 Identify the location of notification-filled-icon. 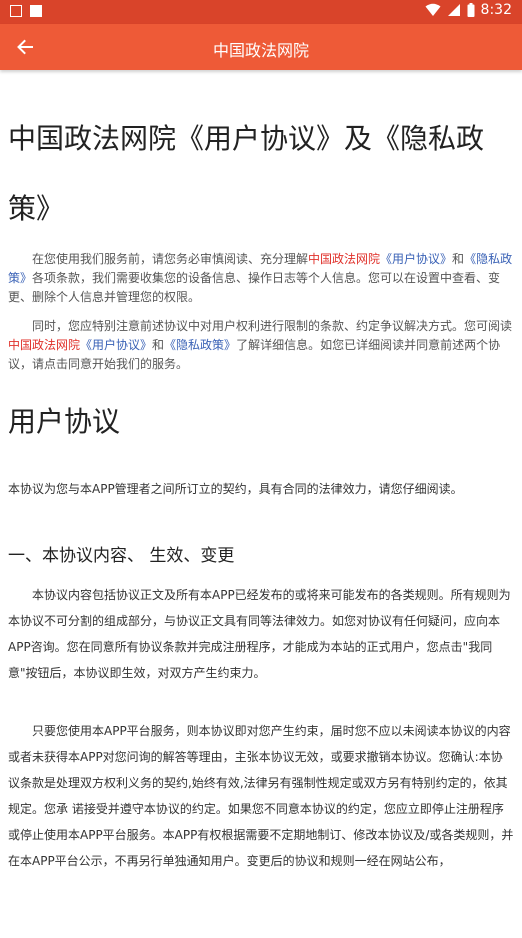
(36, 11).